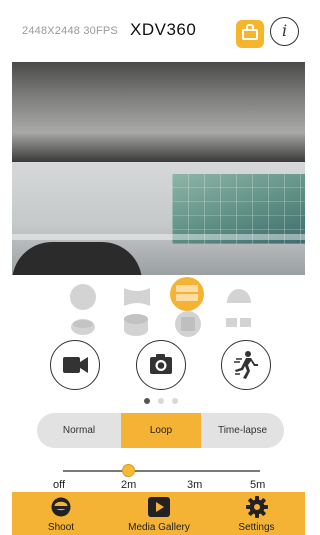  Describe the element at coordinates (136, 325) in the screenshot. I see `cylinder-view-icon` at that location.